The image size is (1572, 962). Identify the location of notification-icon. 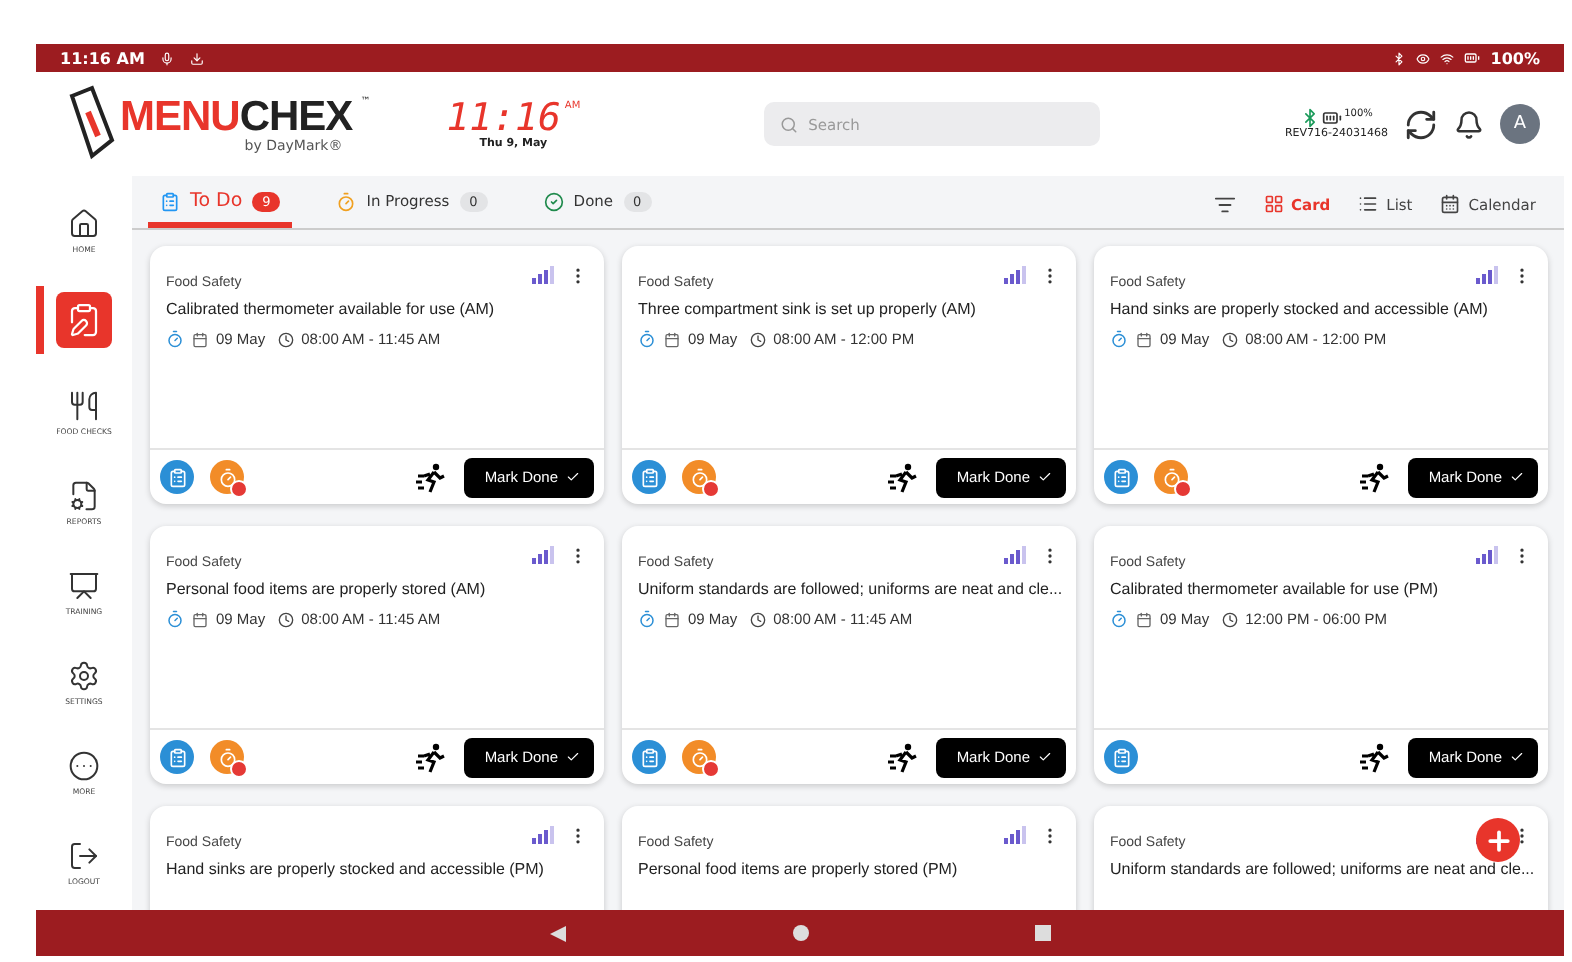
(1469, 124).